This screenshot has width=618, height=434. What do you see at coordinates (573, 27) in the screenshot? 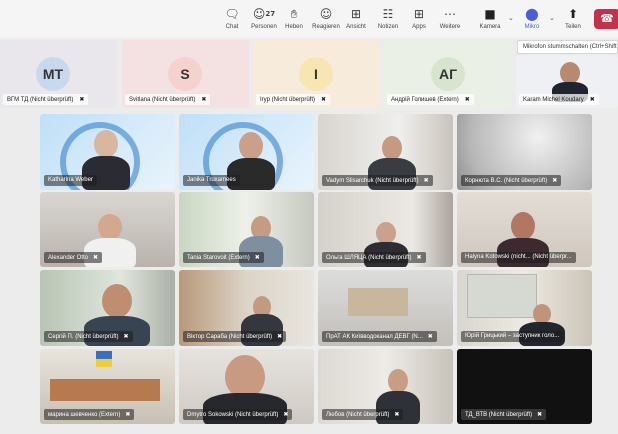
I see `share-label: Teilen` at bounding box center [573, 27].